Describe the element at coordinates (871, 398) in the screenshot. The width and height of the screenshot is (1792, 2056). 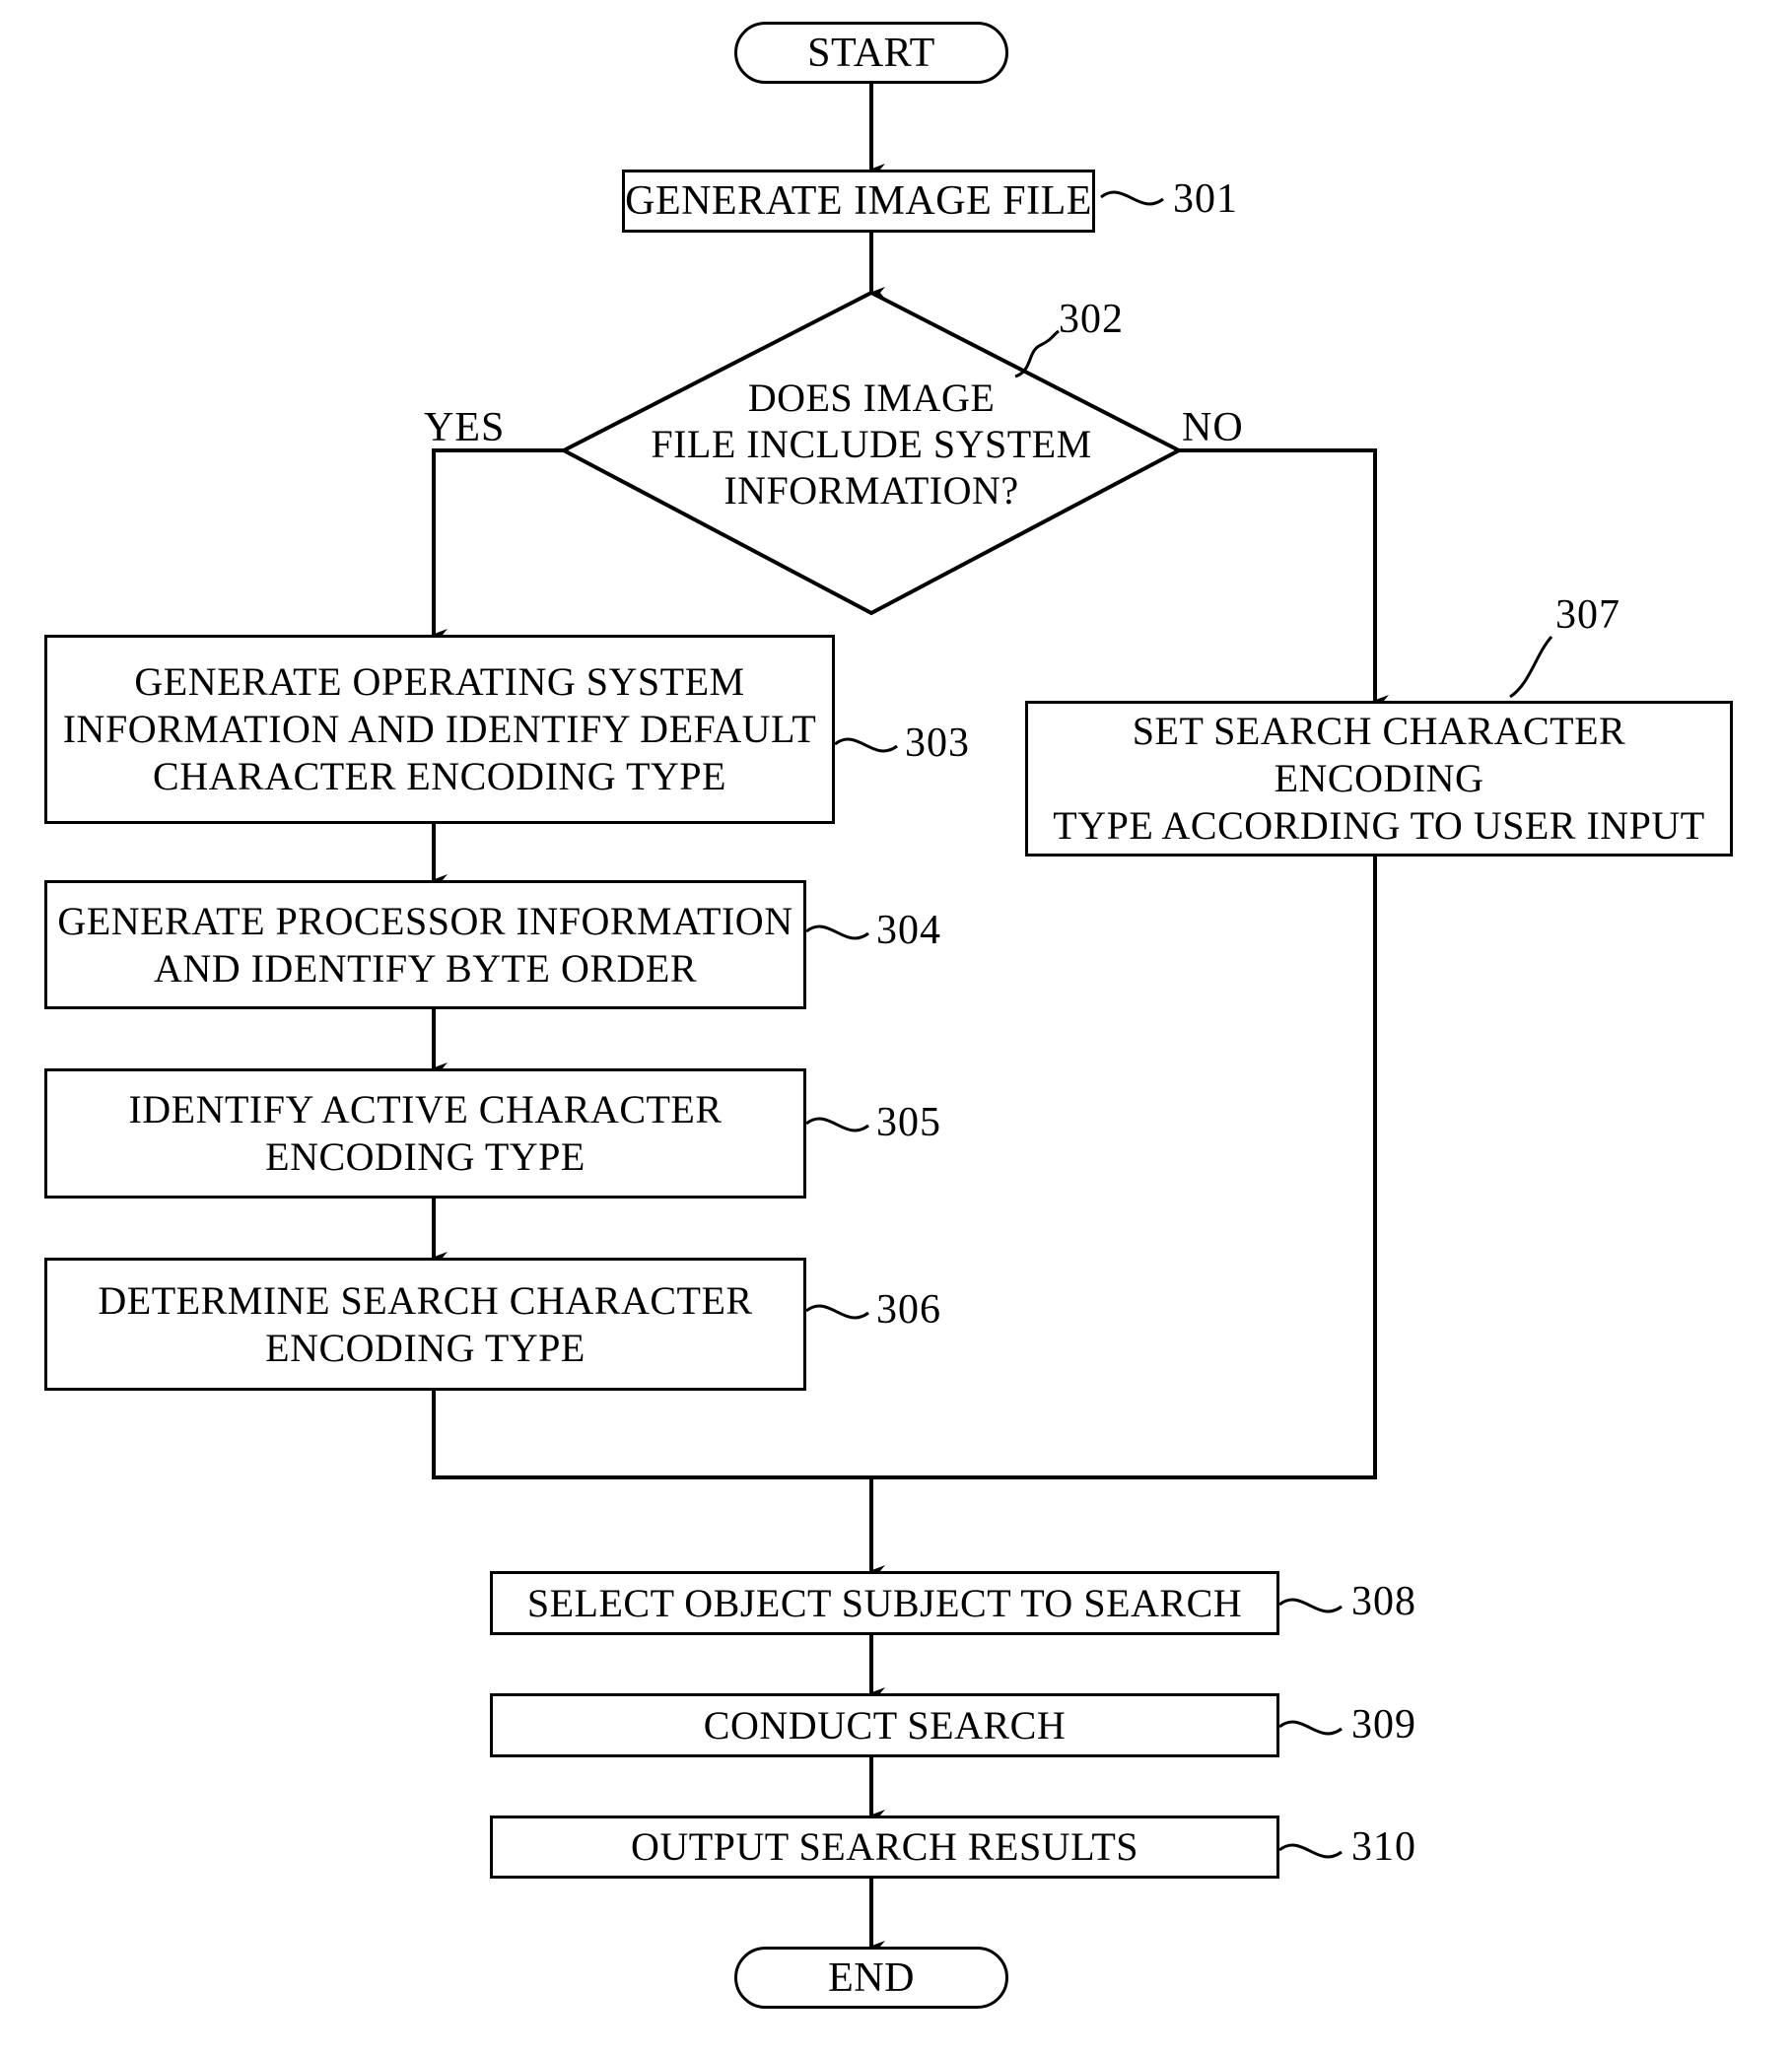
I see `node-302-line1: DOES IMAGE` at that location.